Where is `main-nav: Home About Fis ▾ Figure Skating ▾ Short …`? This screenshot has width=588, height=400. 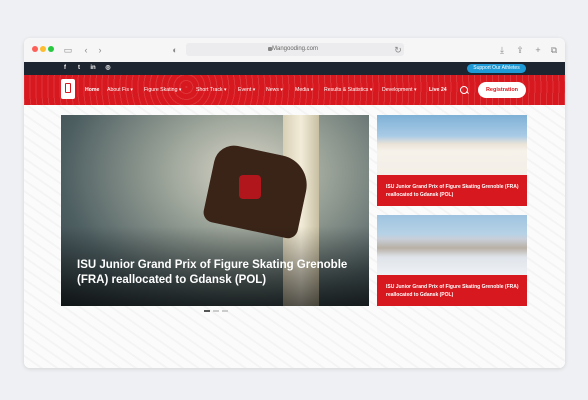
main-nav: Home About Fis ▾ Figure Skating ▾ Short … is located at coordinates (294, 90).